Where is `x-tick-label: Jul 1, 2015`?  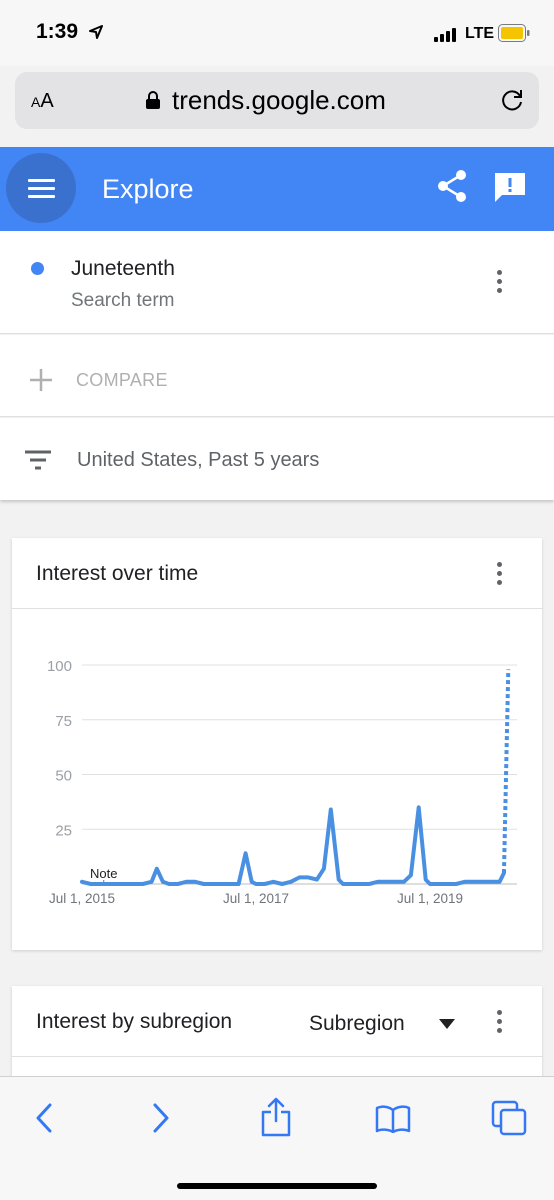
x-tick-label: Jul 1, 2015 is located at coordinates (82, 898).